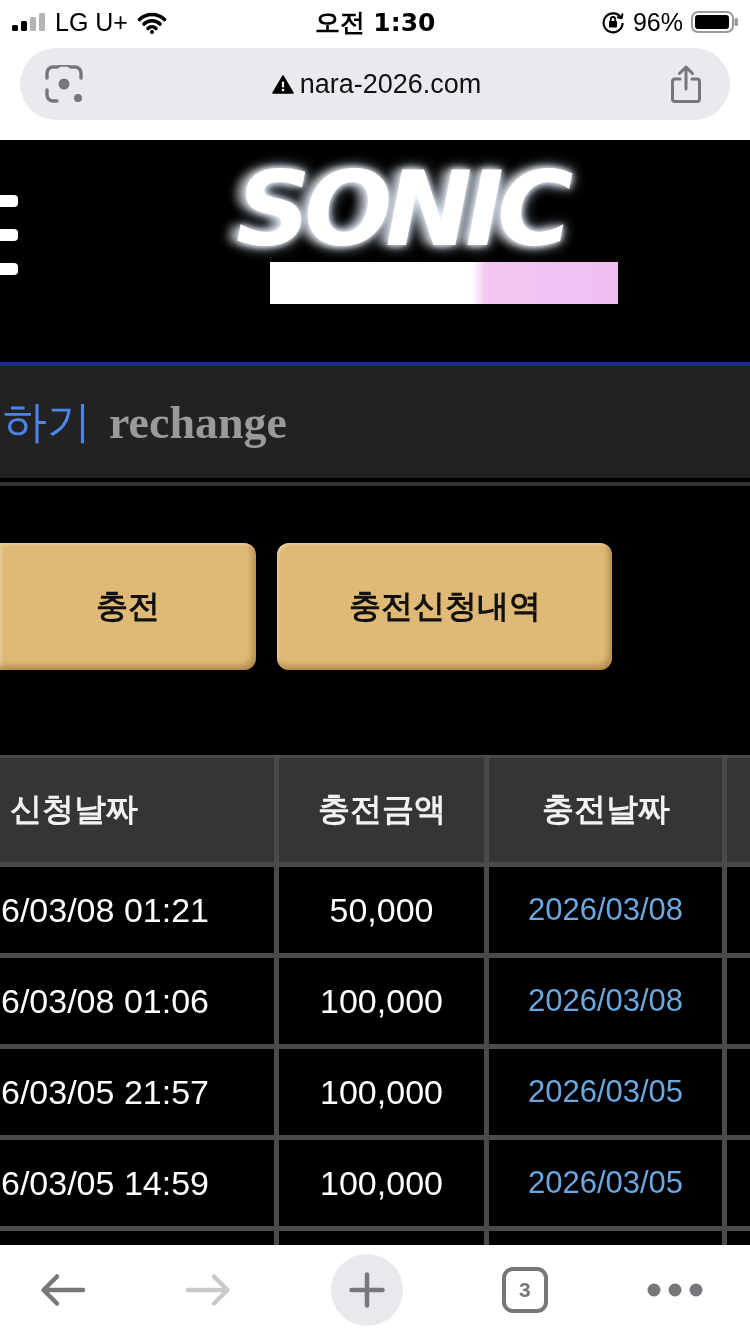 Image resolution: width=750 pixels, height=1334 pixels. What do you see at coordinates (29, 22) in the screenshot?
I see `signal-icon` at bounding box center [29, 22].